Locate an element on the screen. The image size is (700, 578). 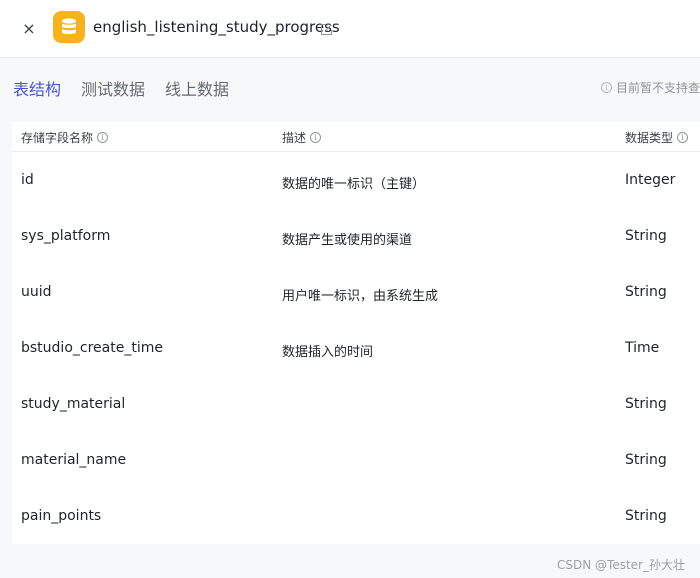
column-header-type: 数据类型 i is located at coordinates (657, 137).